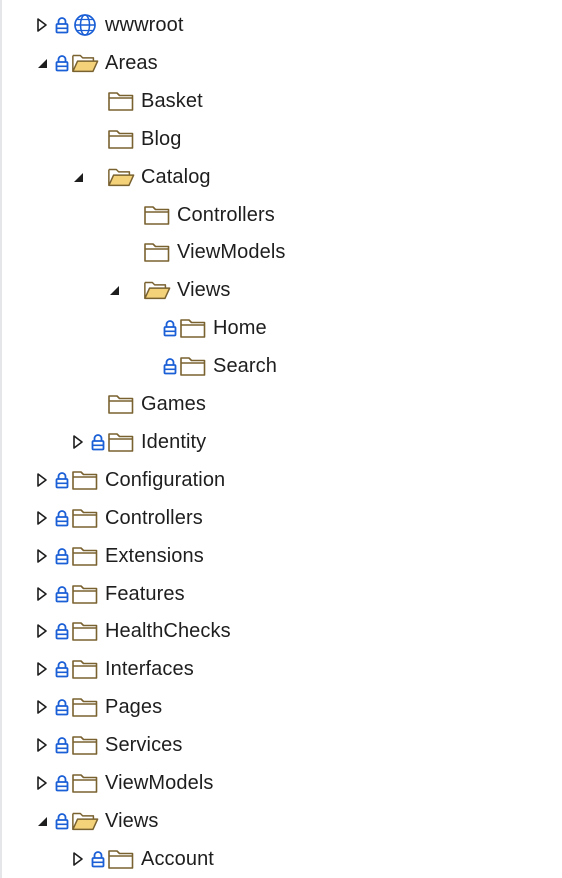 The image size is (562, 878). I want to click on tree-item-label: wwwroot, so click(144, 25).